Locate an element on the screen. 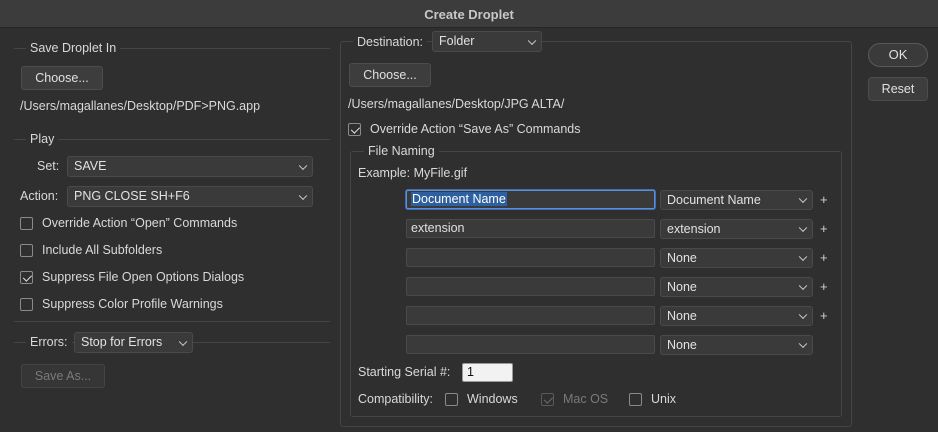 This screenshot has width=938, height=432. errors-select: Stop for Errors is located at coordinates (133, 342).